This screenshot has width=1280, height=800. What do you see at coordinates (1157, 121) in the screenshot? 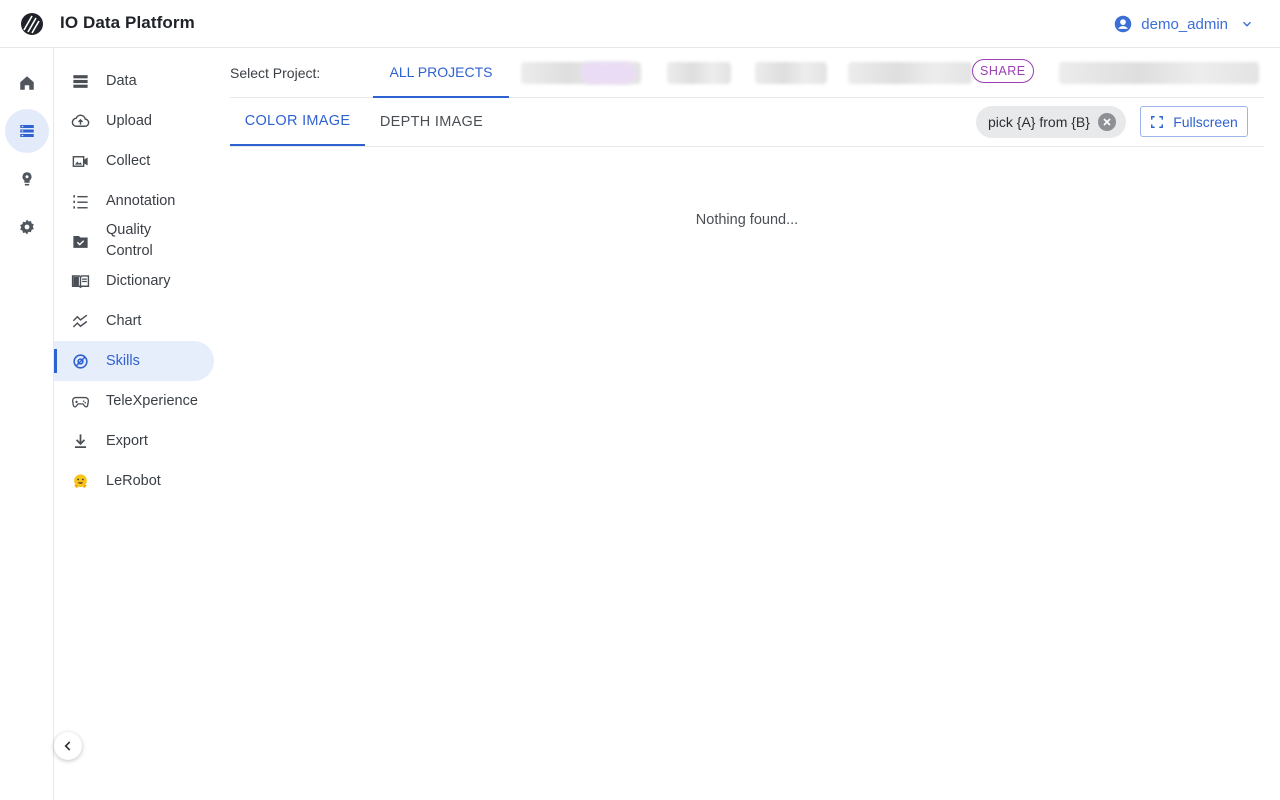
I see `fullscreen-icon` at bounding box center [1157, 121].